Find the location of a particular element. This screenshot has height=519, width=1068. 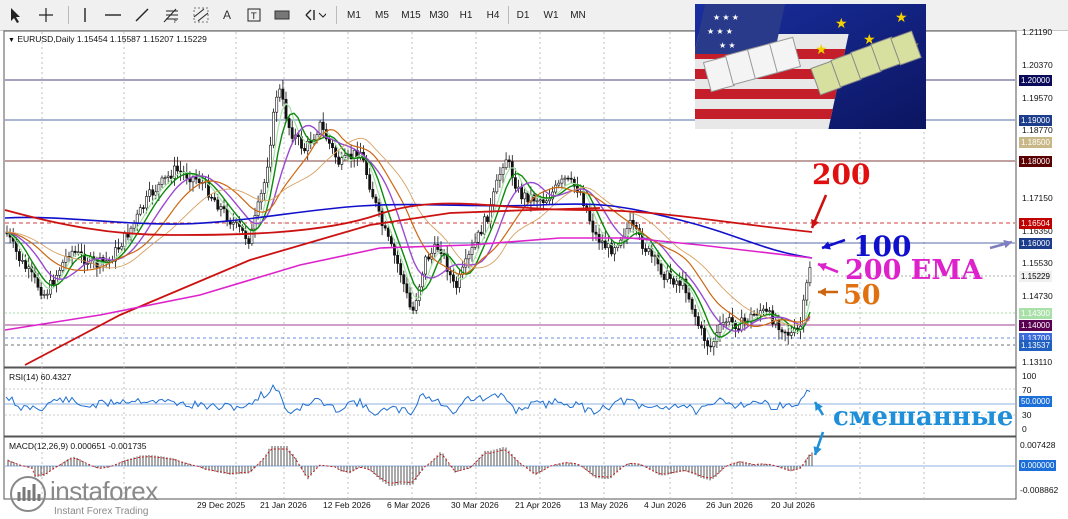

timeframe-m5: M5 is located at coordinates (382, 15).